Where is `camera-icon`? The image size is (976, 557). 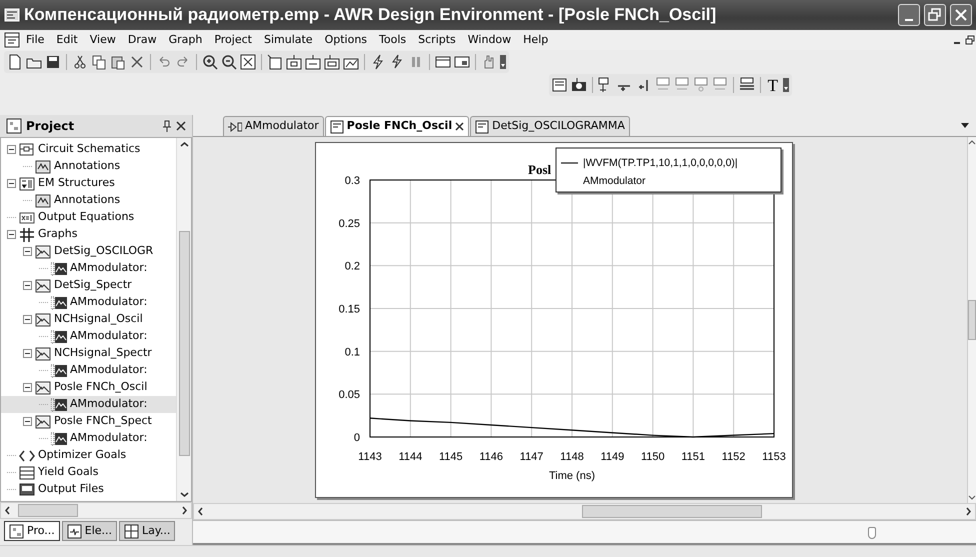
camera-icon is located at coordinates (578, 85).